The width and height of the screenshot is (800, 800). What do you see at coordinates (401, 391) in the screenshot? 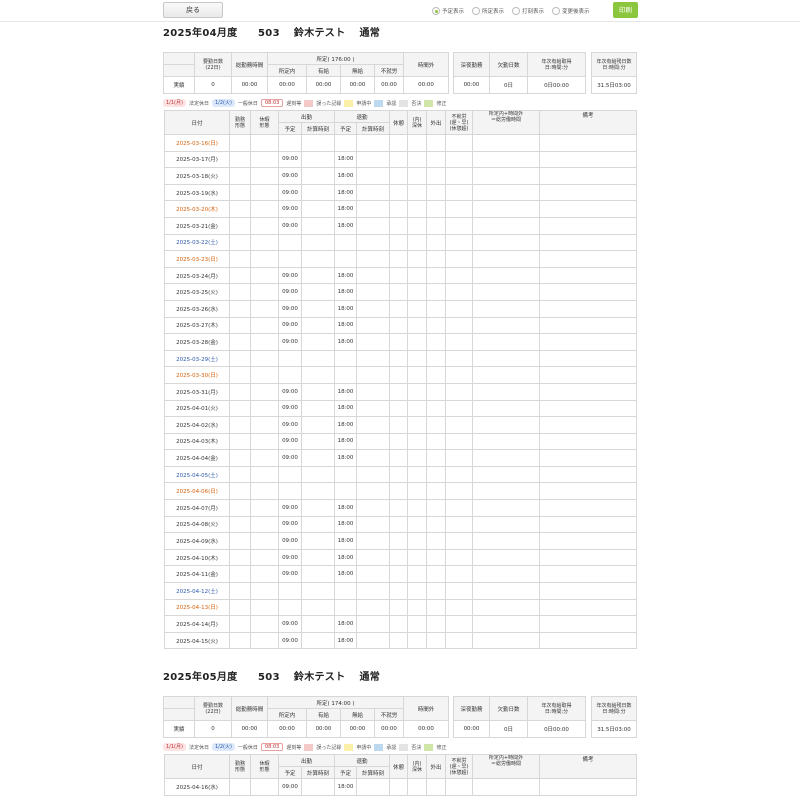
I see `table-row: 2025-03-31(月) 09:00 18:00` at bounding box center [401, 391].